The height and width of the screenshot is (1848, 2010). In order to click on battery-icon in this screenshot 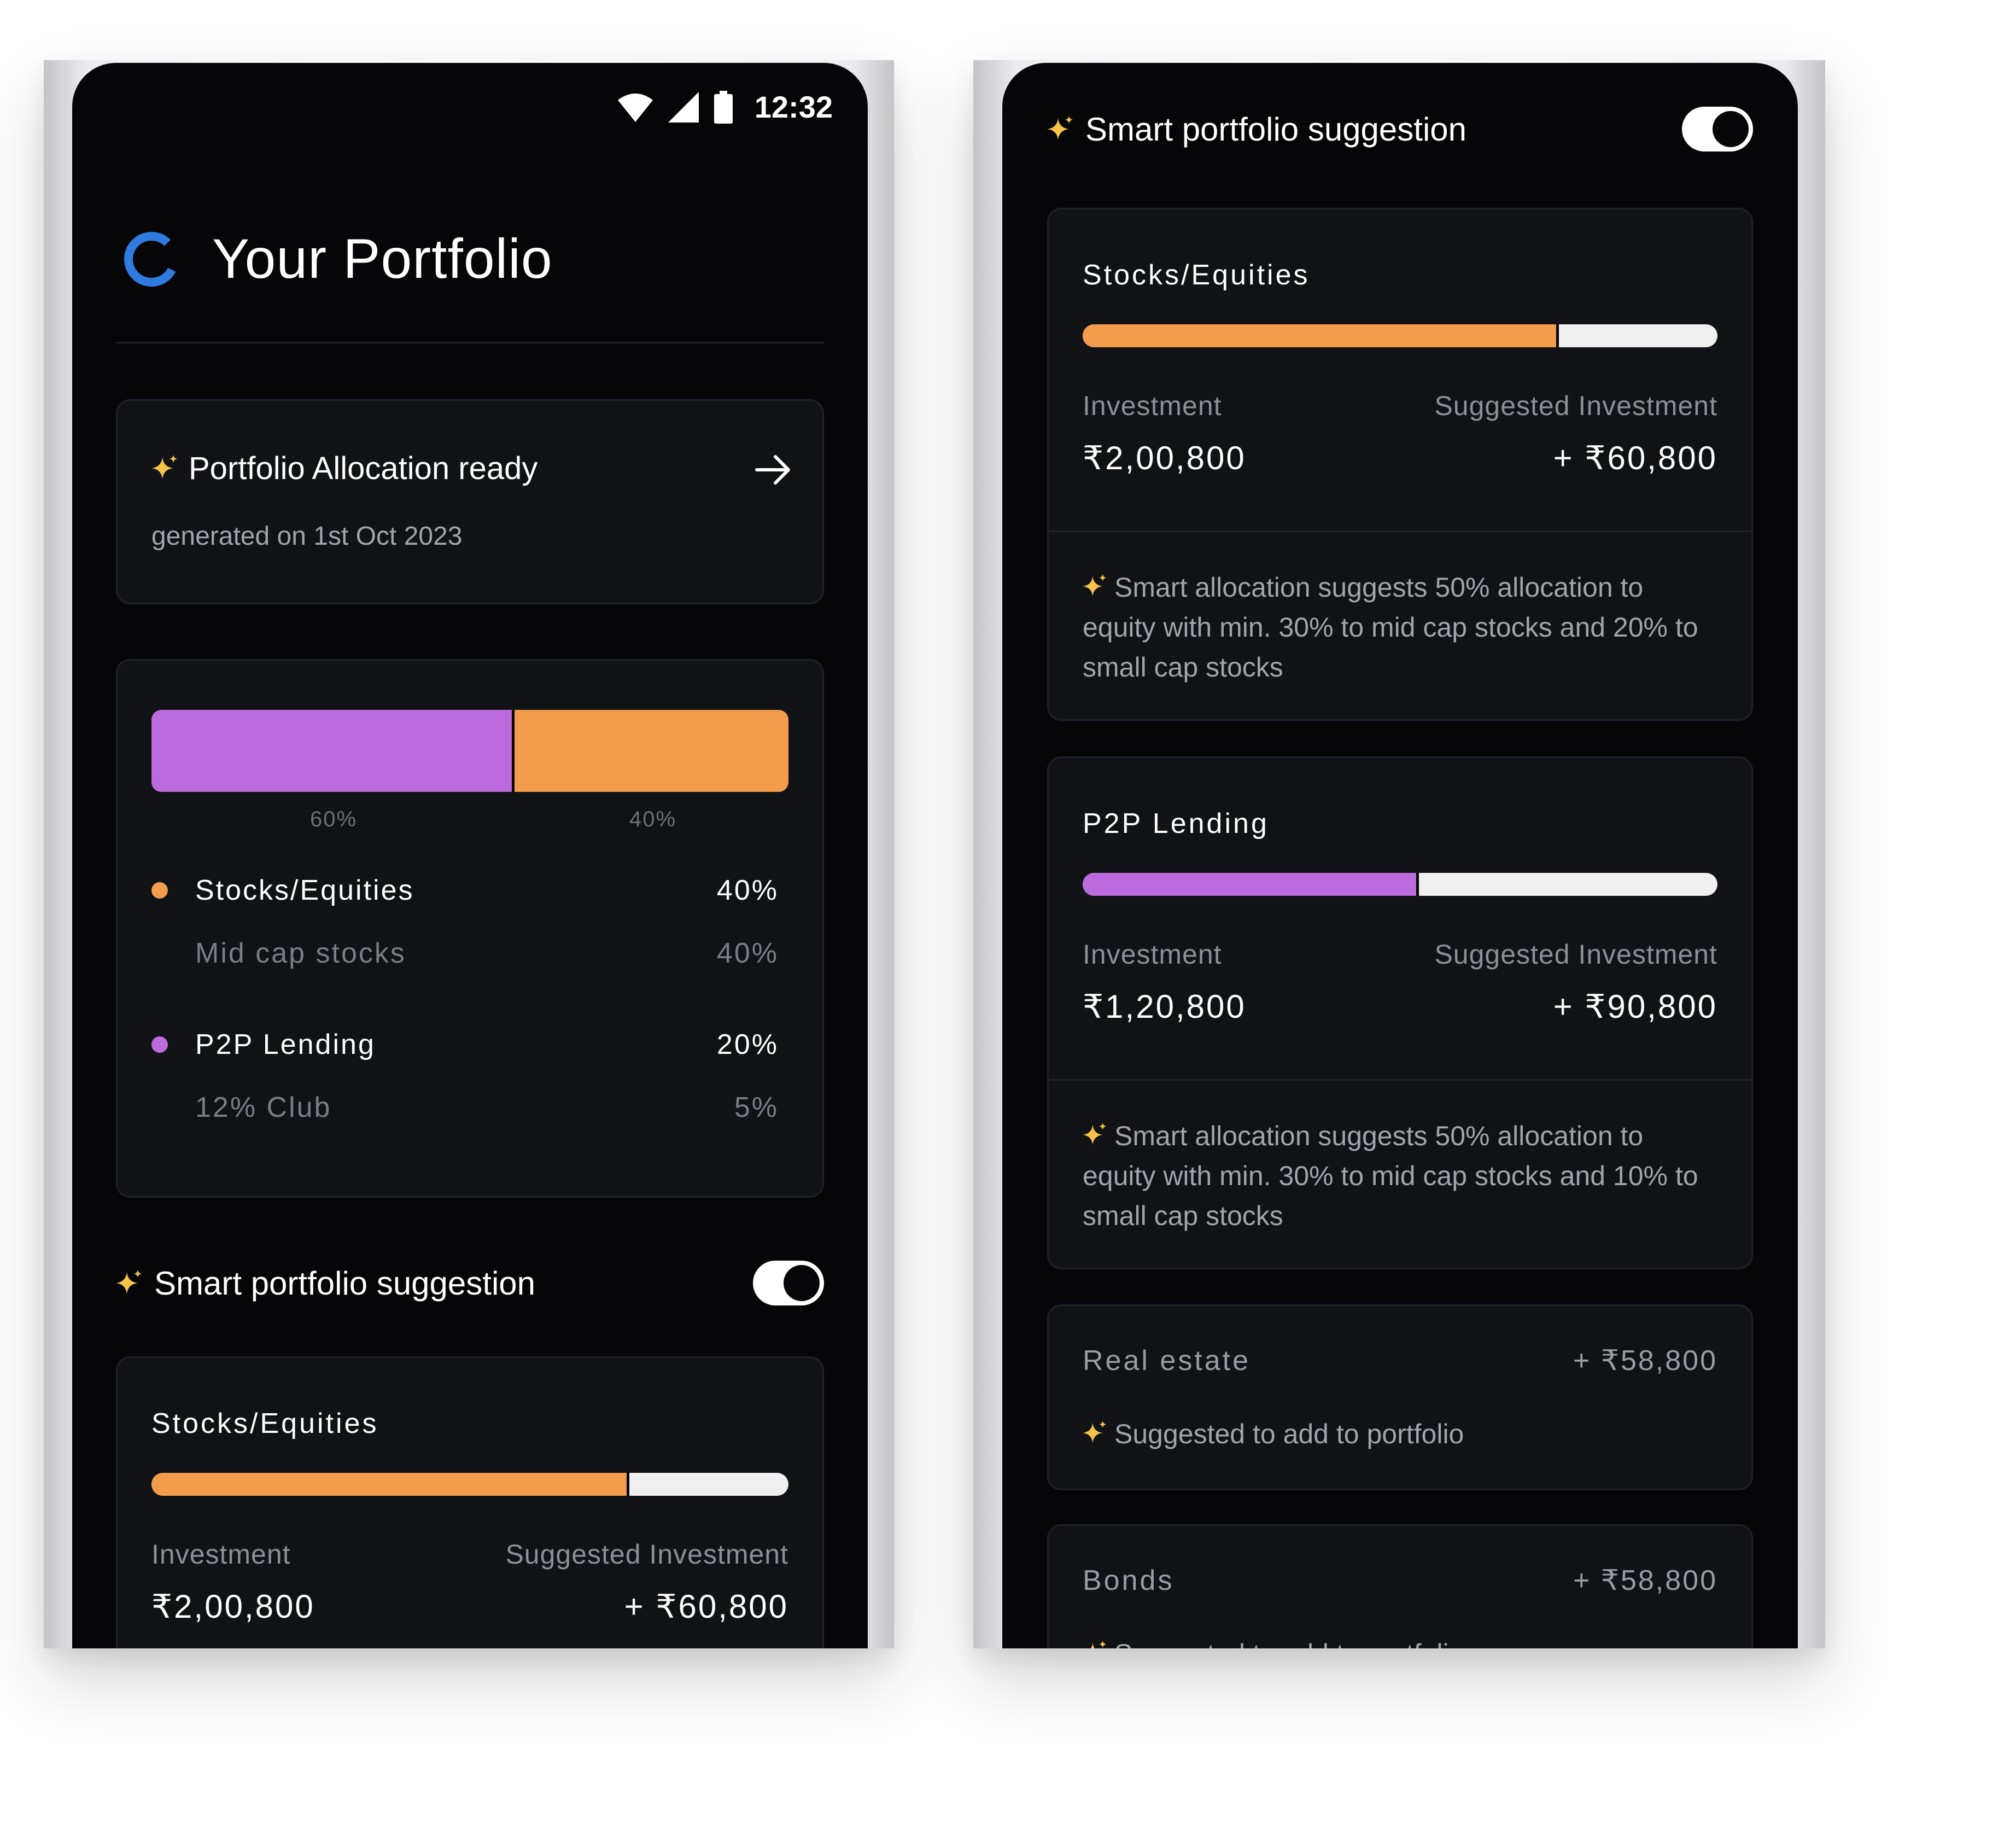, I will do `click(723, 107)`.